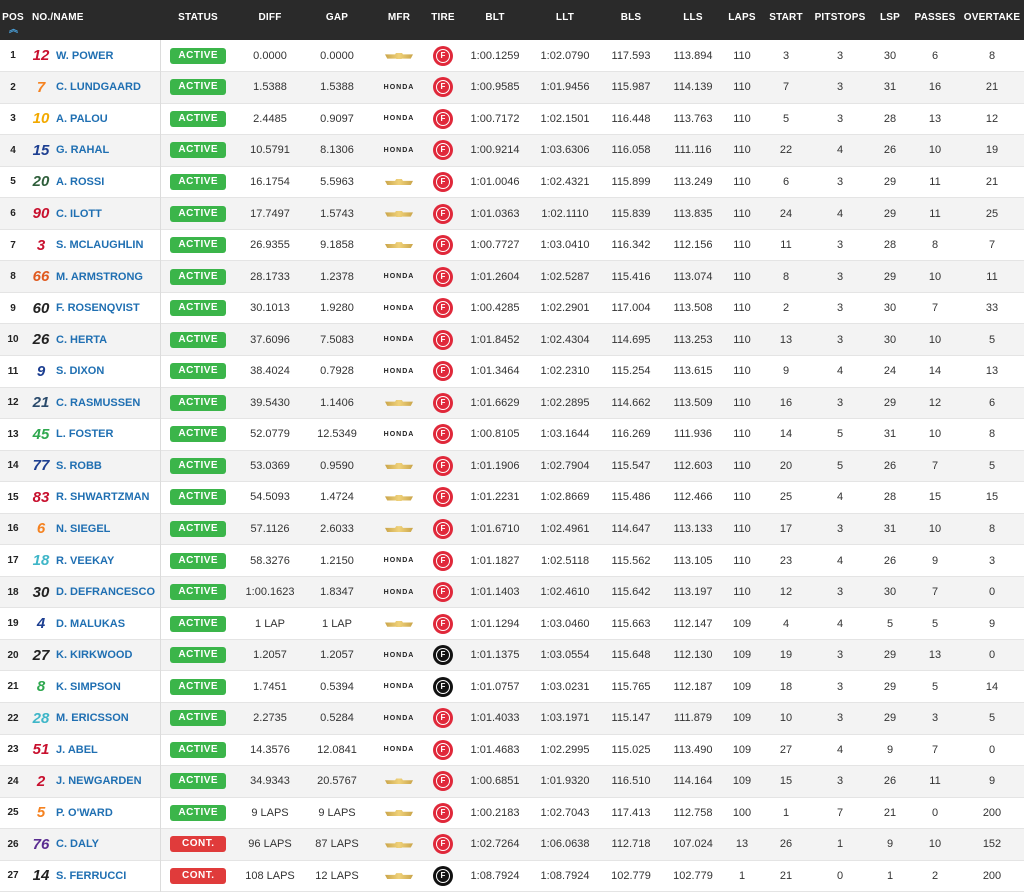  Describe the element at coordinates (935, 87) in the screenshot. I see `passes-cell: 16` at that location.